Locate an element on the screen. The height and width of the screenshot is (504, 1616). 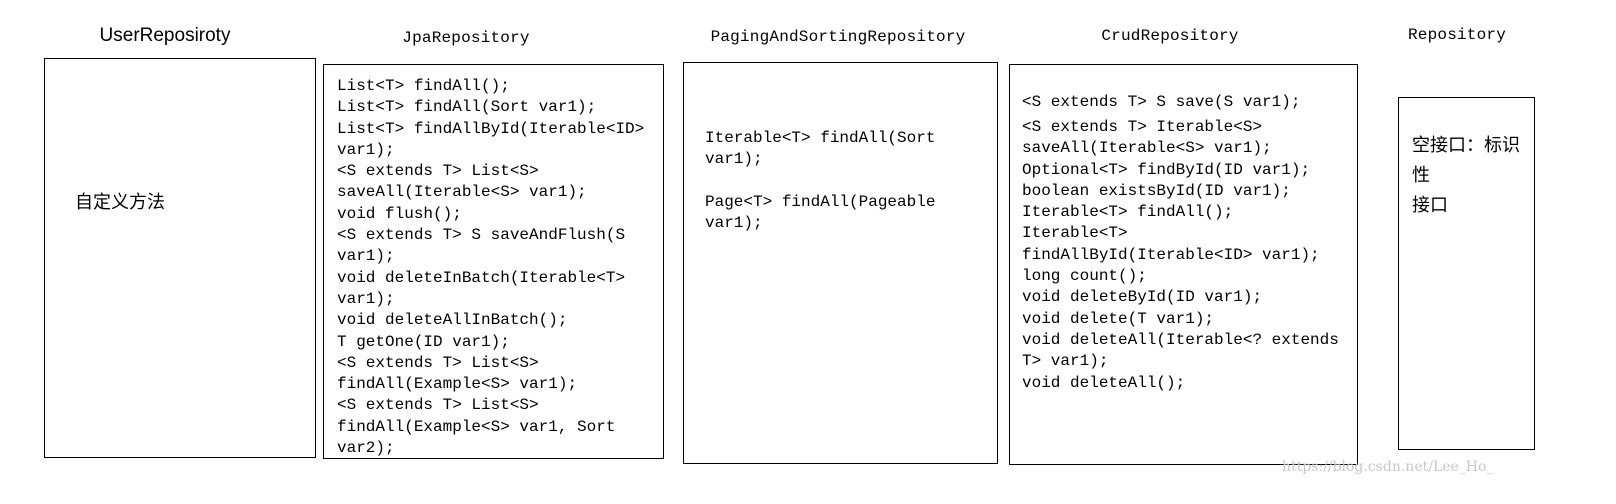
method-line: void deleteAllInBatch(); is located at coordinates (452, 320).